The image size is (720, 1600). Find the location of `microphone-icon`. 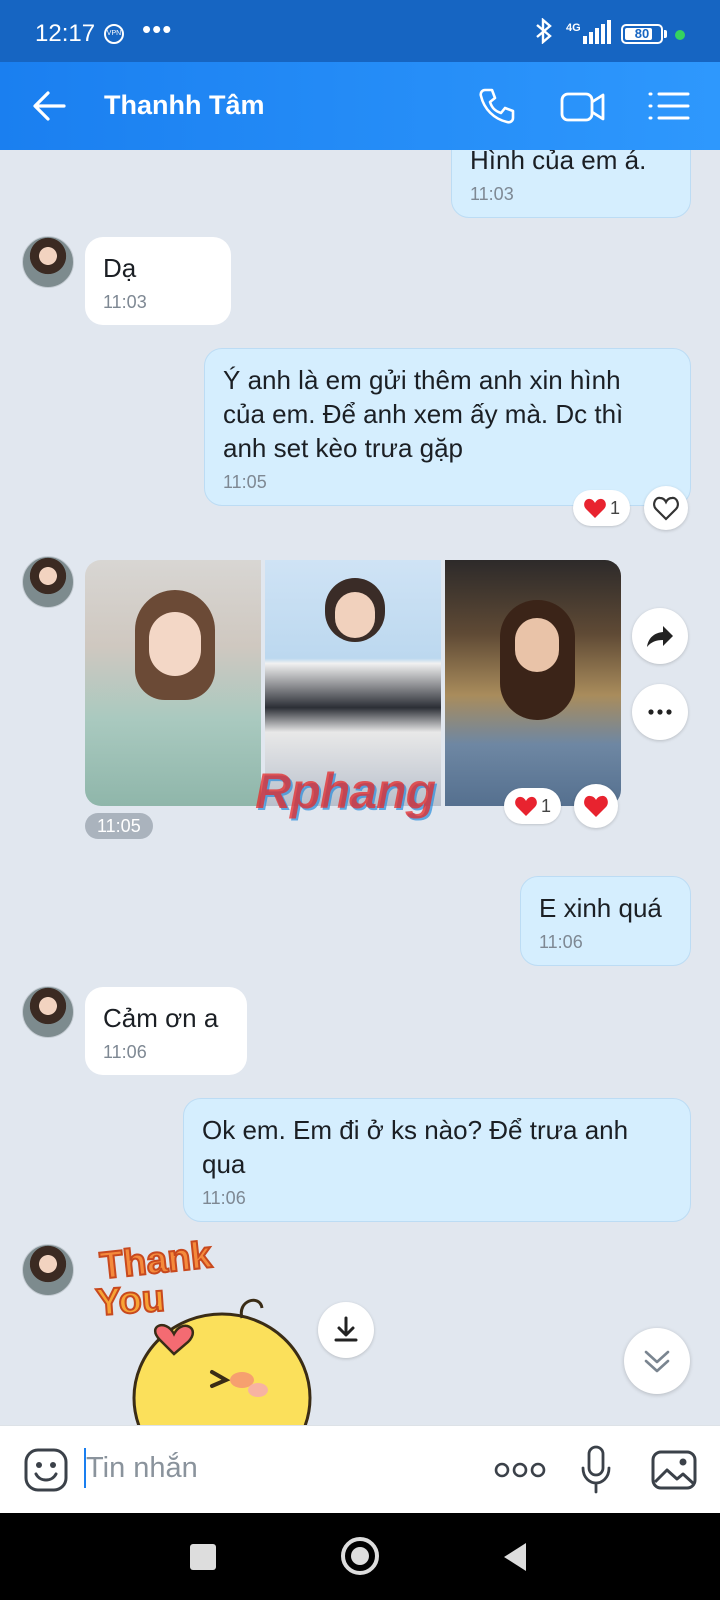

microphone-icon is located at coordinates (596, 1469).